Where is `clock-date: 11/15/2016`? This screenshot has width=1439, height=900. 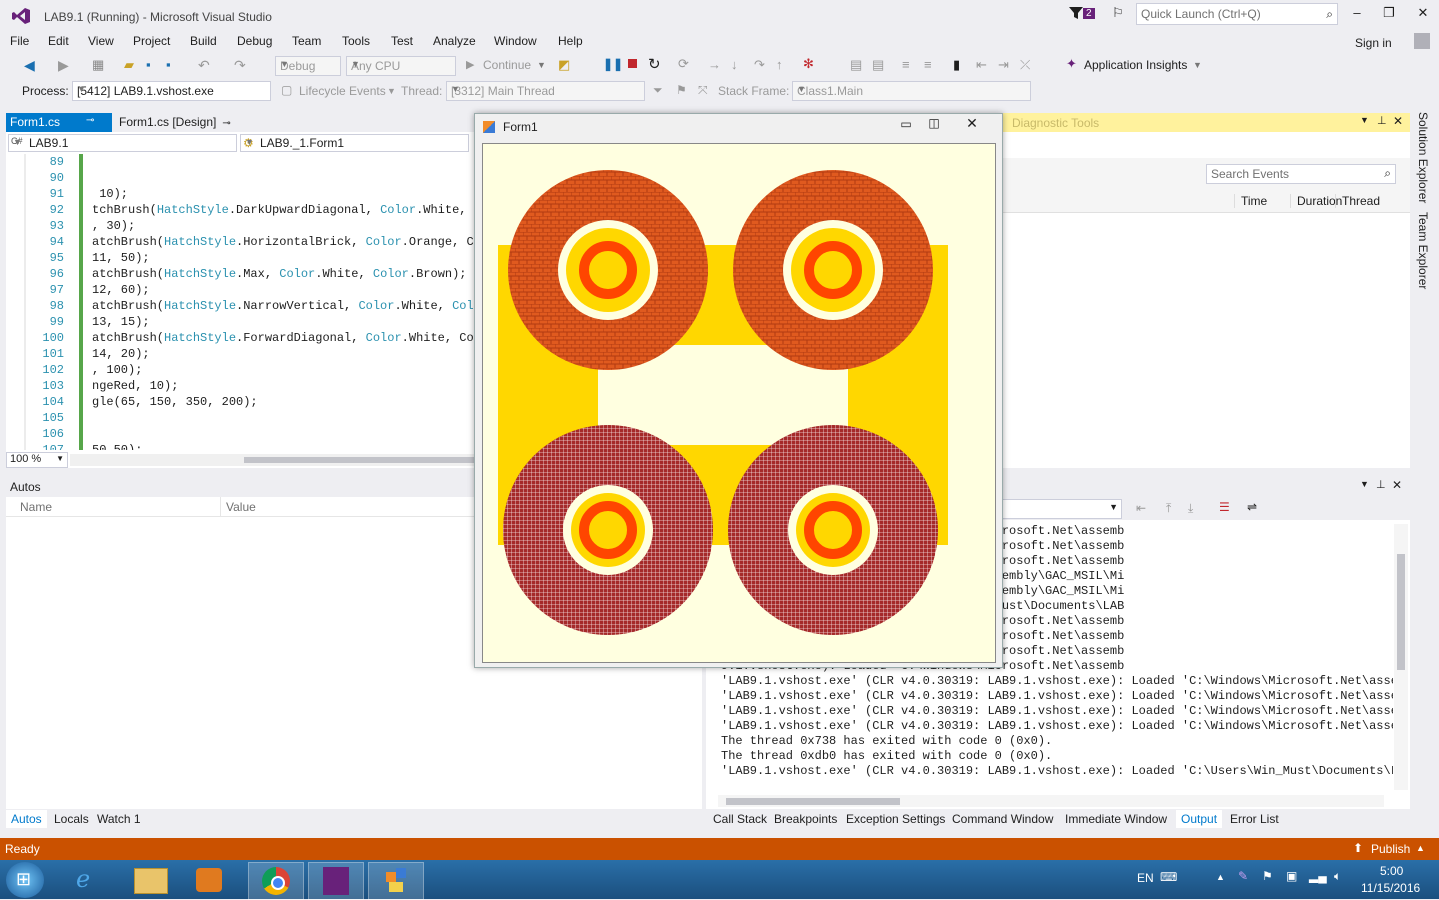
clock-date: 11/15/2016 is located at coordinates (1390, 888).